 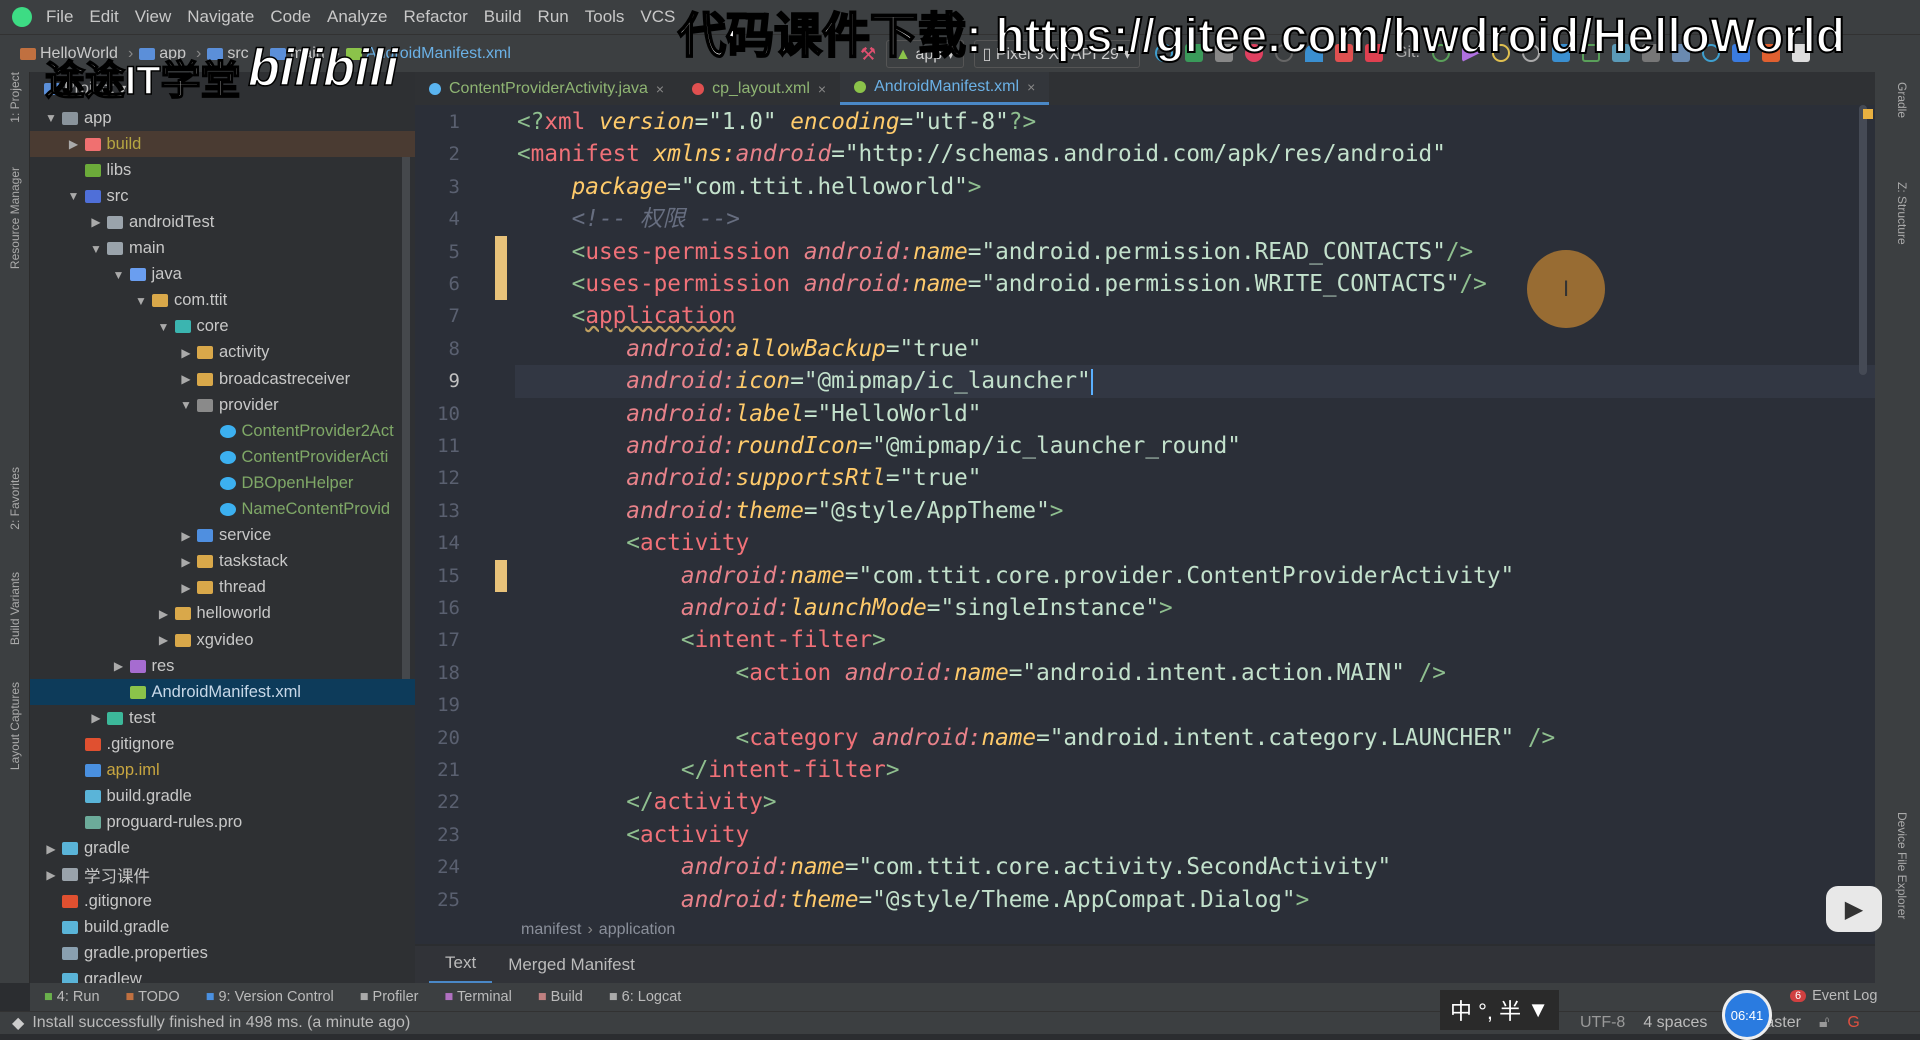 I want to click on menu-item-analyze: Analyze, so click(x=357, y=17).